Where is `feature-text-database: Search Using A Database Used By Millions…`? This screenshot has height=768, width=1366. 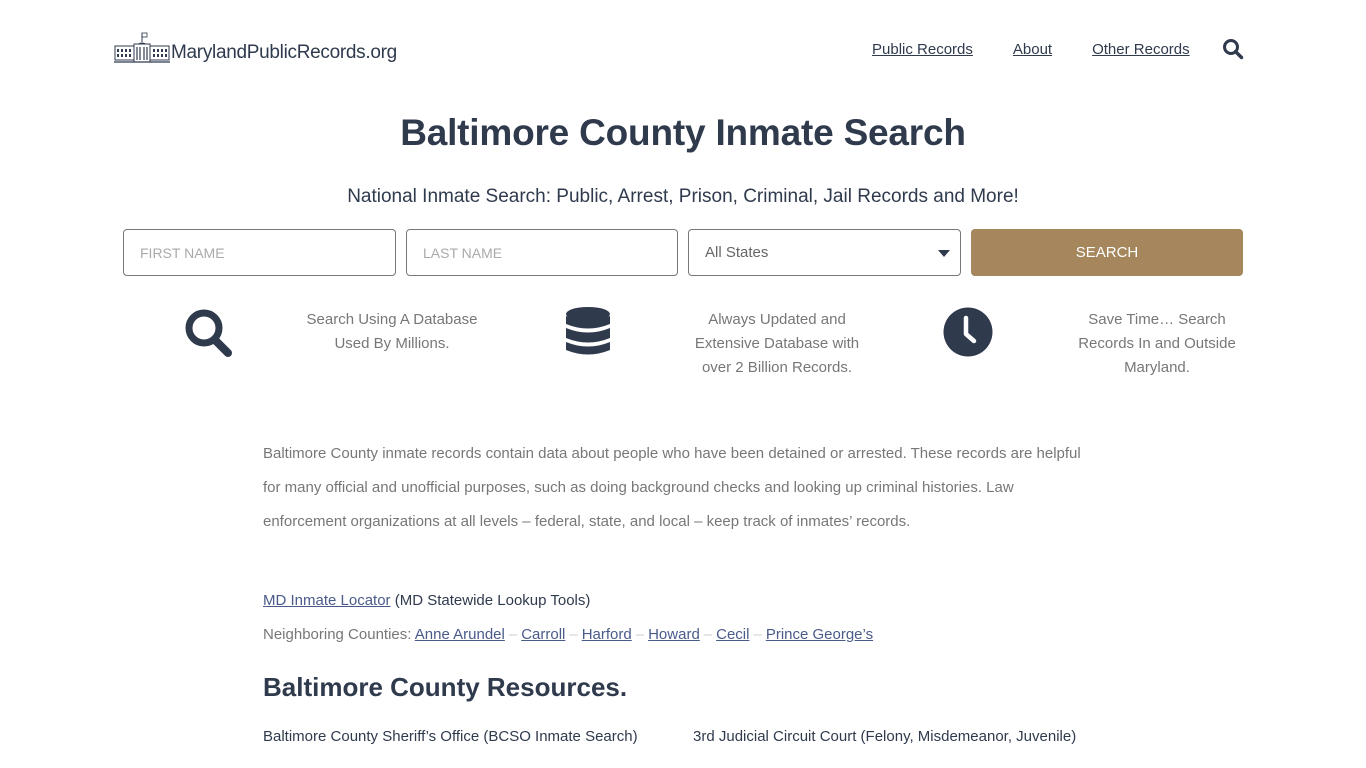 feature-text-database: Search Using A Database Used By Millions… is located at coordinates (392, 331).